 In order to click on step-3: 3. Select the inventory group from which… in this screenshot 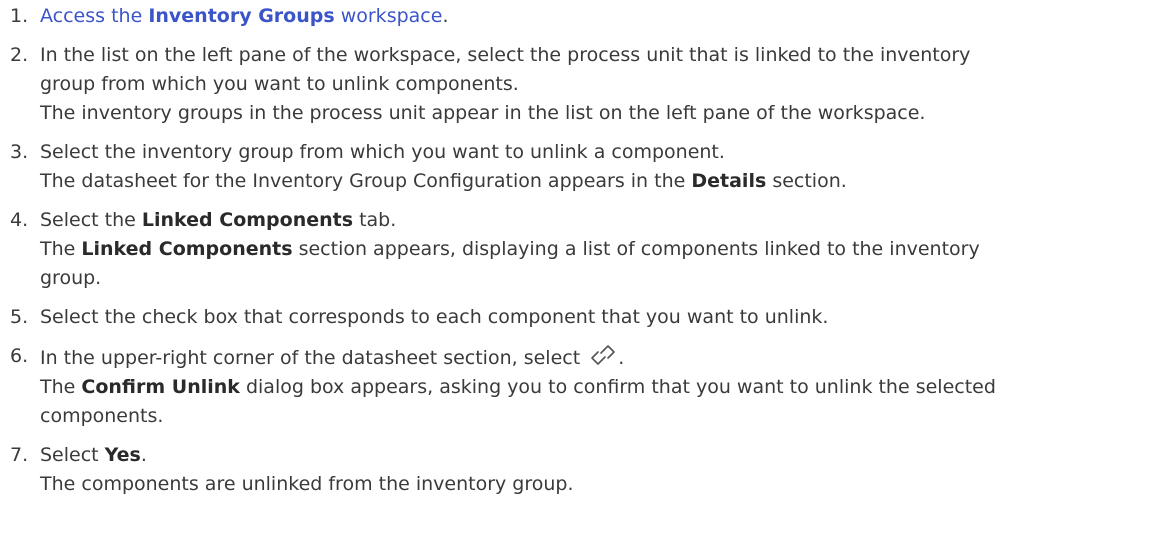, I will do `click(576, 167)`.